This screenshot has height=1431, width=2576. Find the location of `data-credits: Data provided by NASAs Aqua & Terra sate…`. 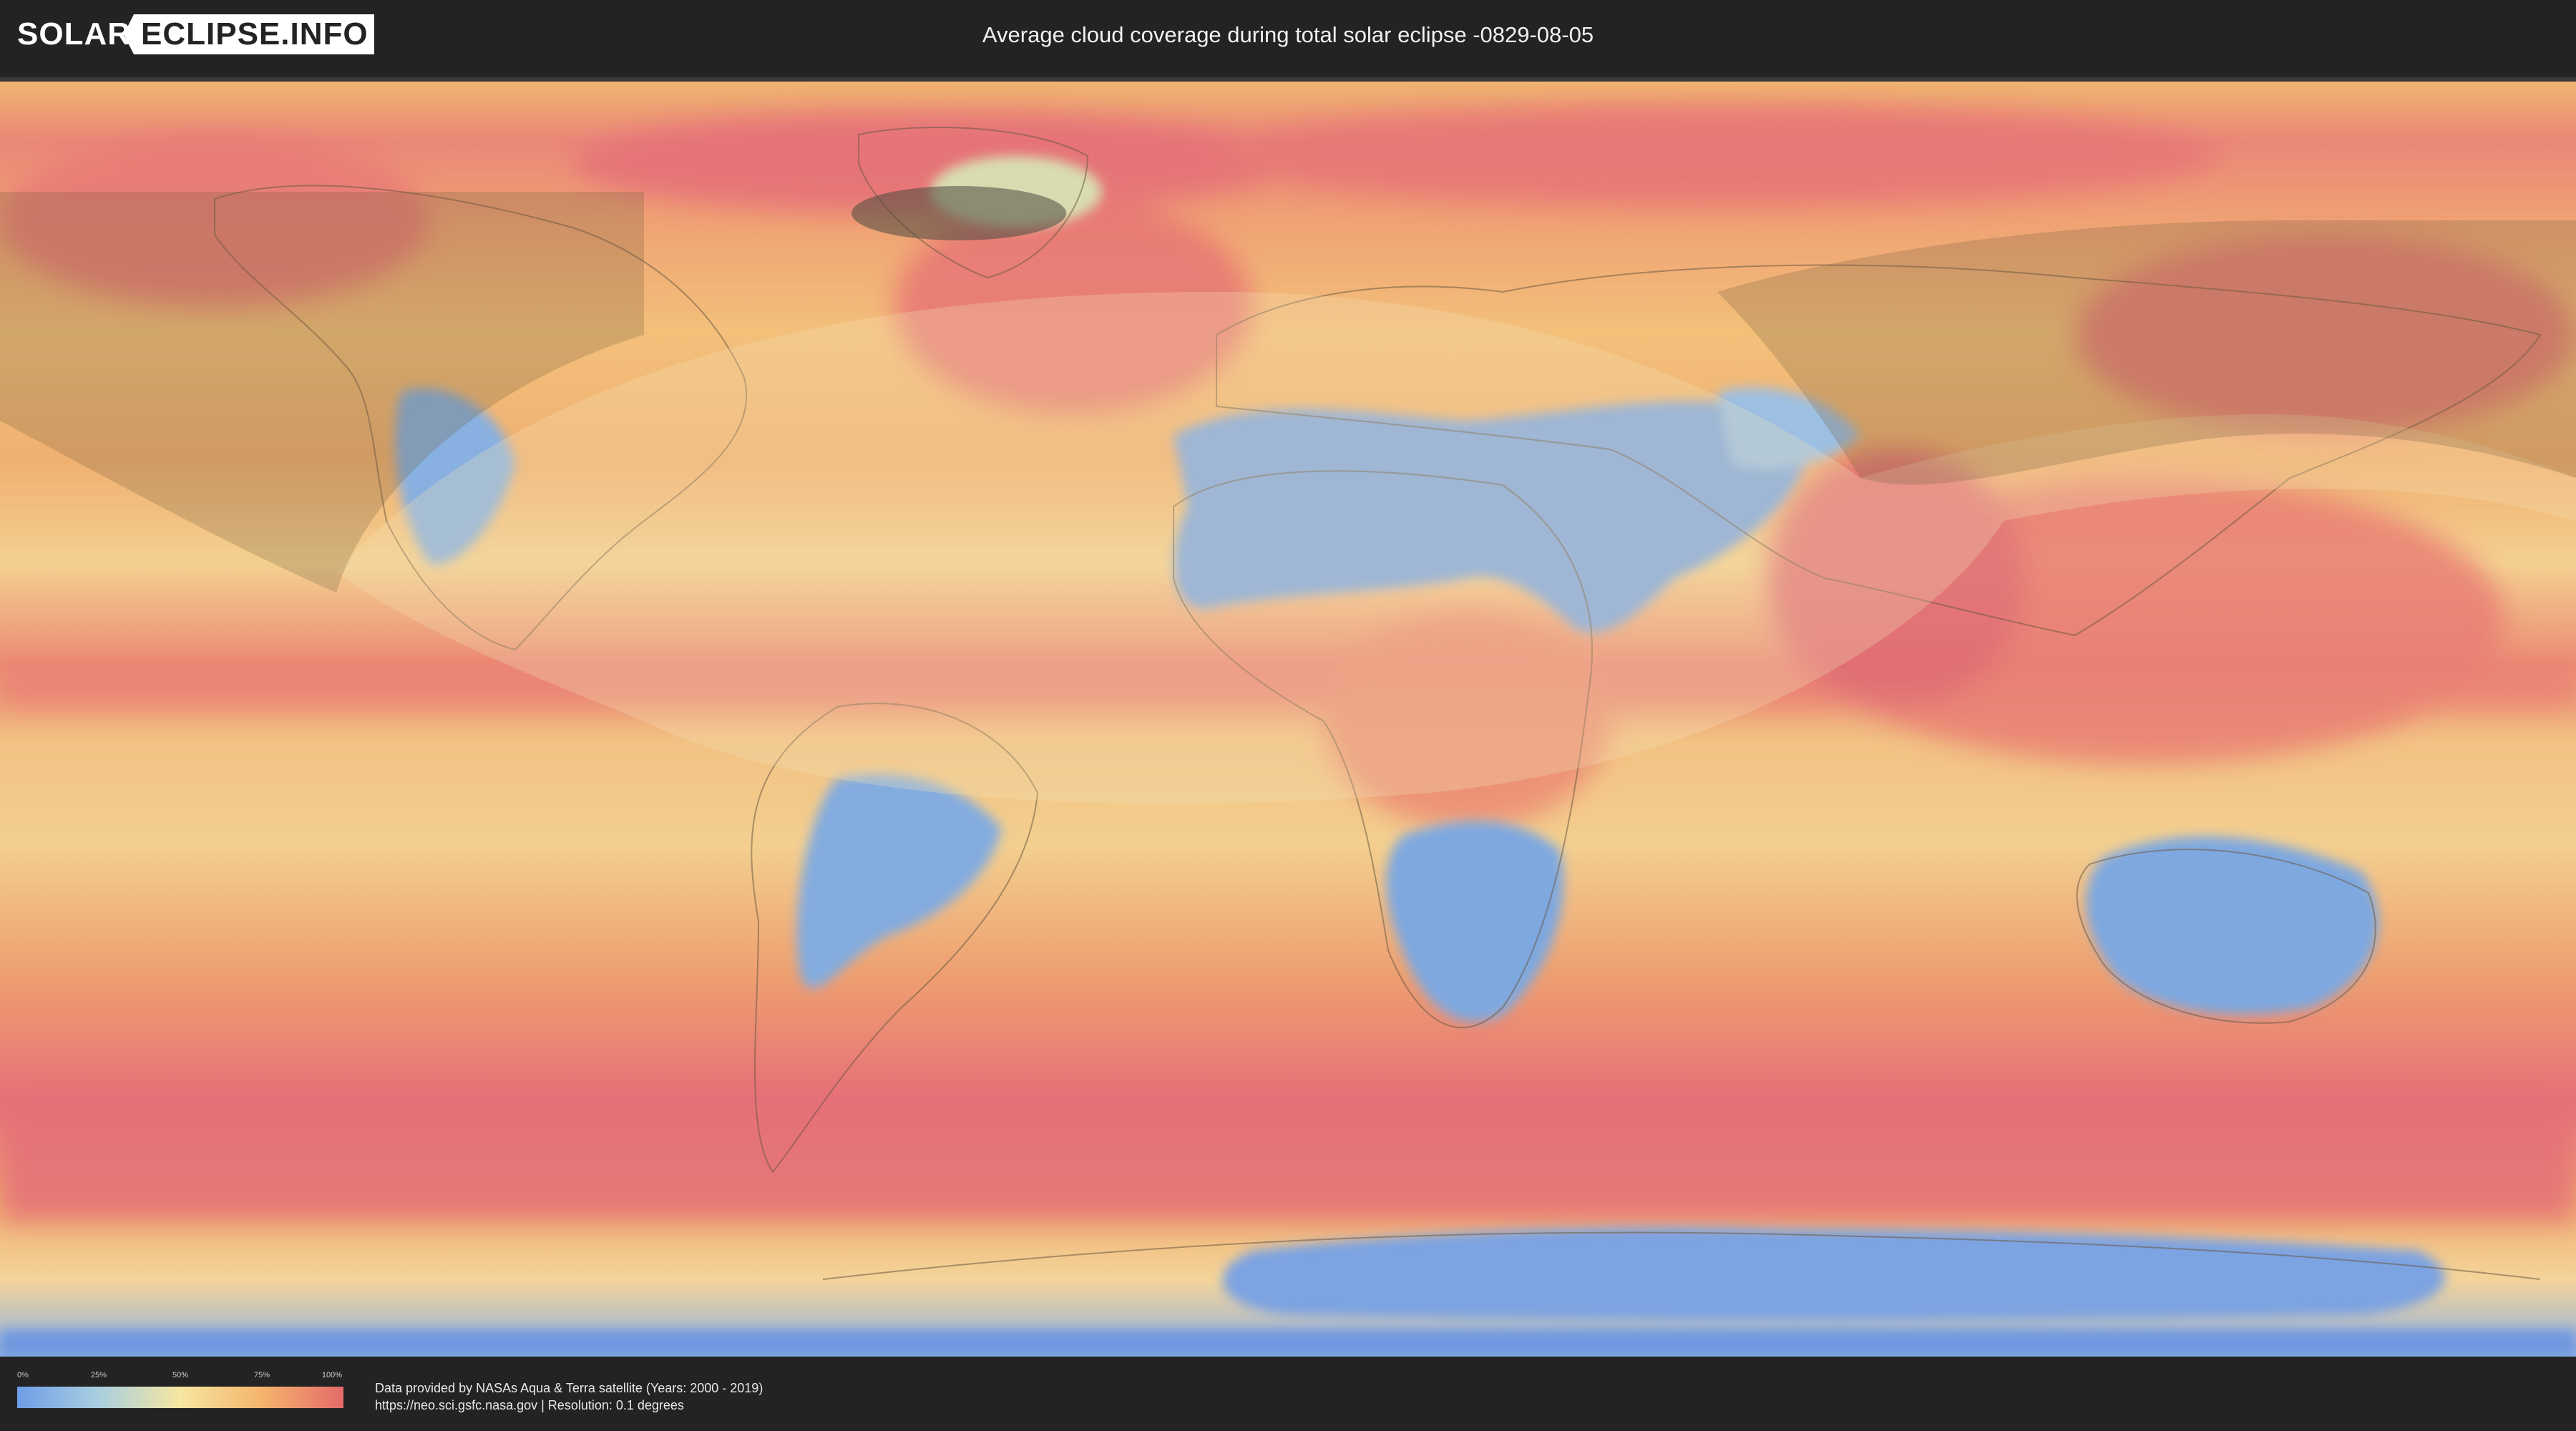

data-credits: Data provided by NASAs Aqua & Terra sate… is located at coordinates (569, 1396).